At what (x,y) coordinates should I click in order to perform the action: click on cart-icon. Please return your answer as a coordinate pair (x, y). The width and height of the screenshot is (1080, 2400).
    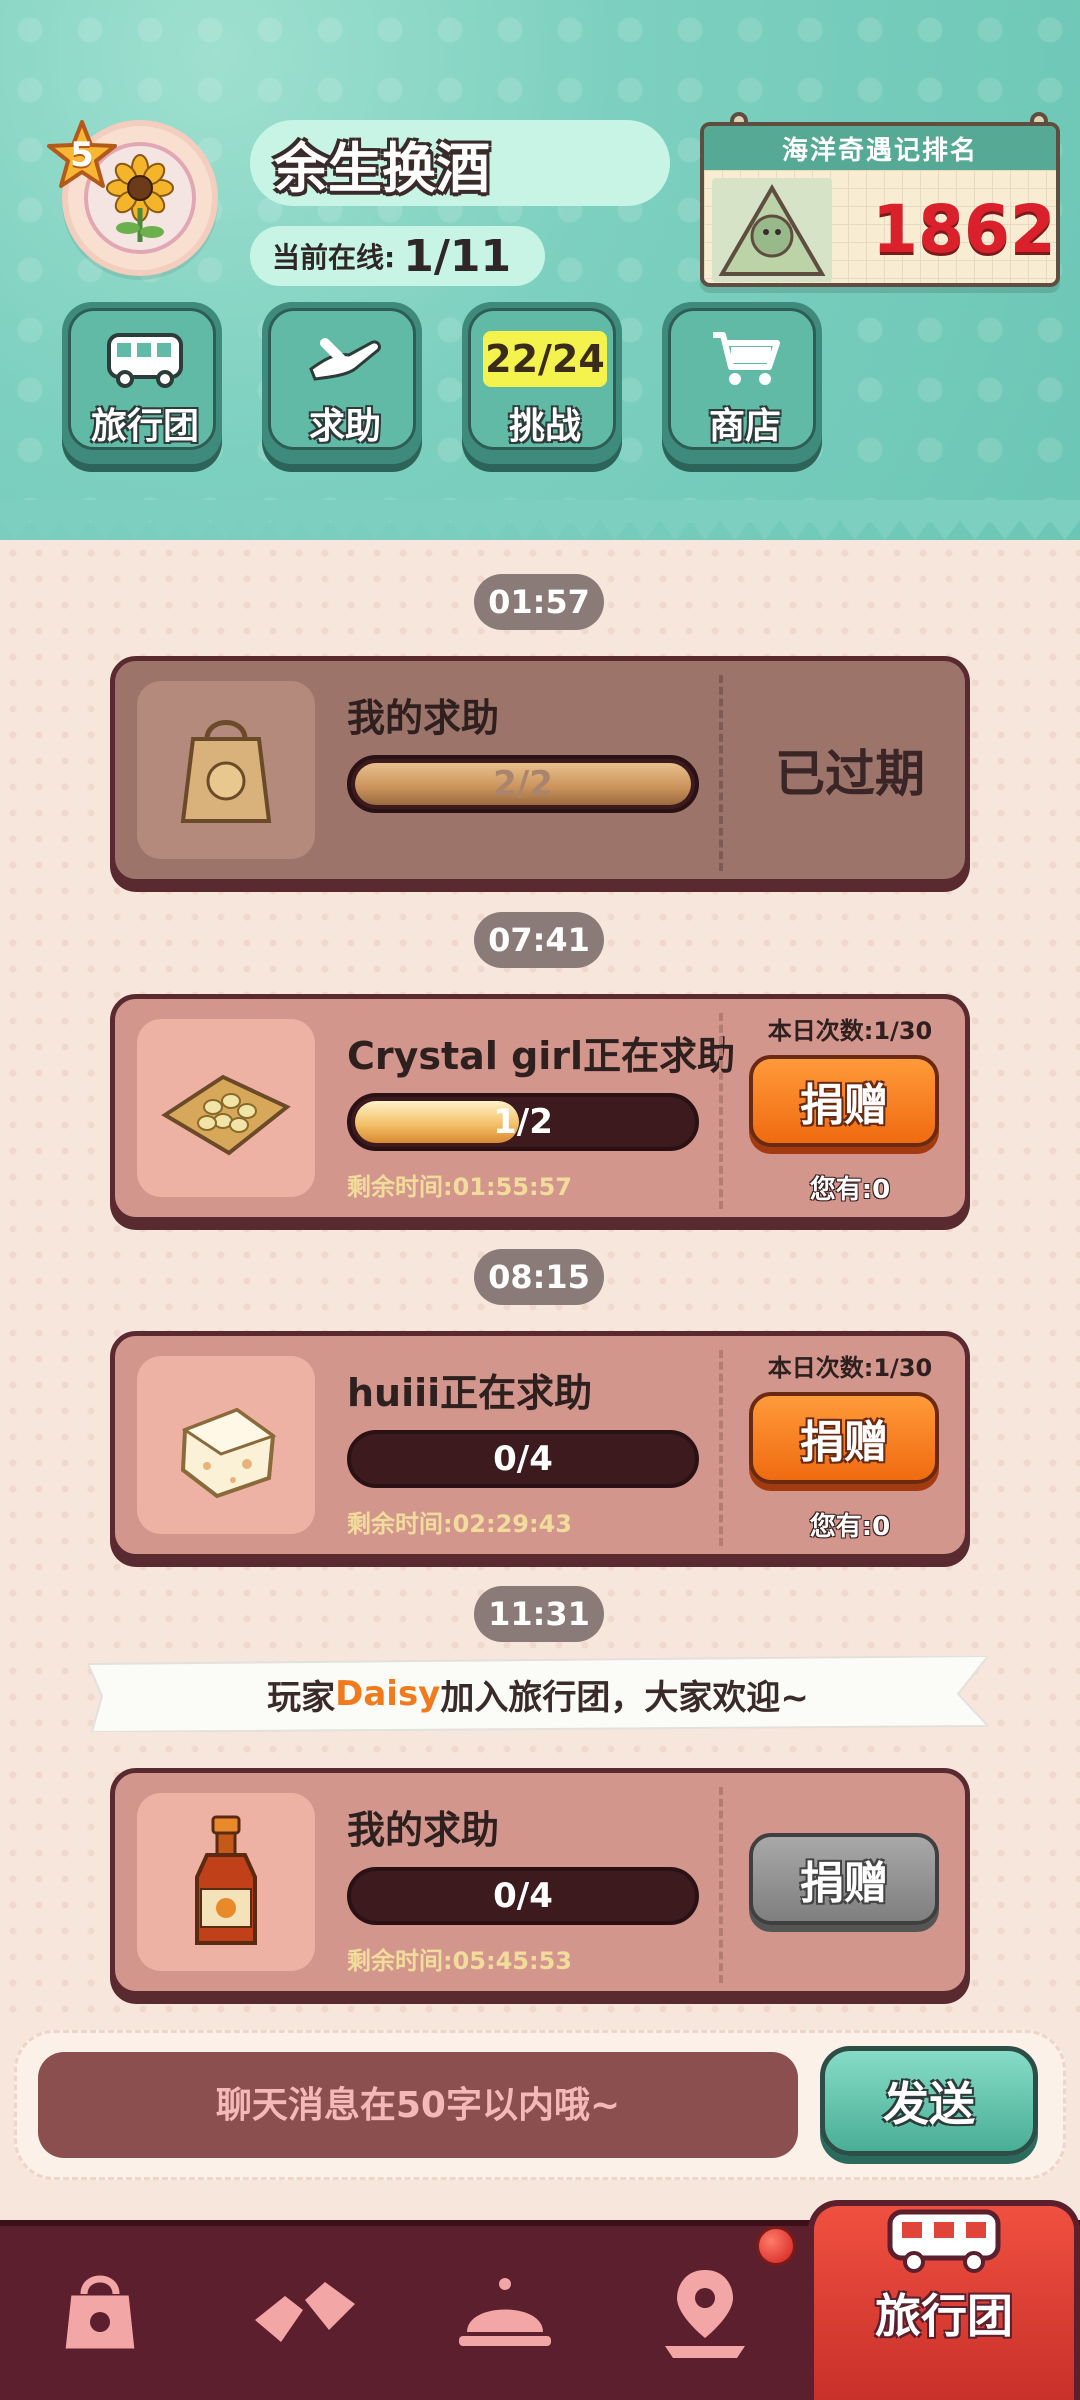
    Looking at the image, I should click on (746, 358).